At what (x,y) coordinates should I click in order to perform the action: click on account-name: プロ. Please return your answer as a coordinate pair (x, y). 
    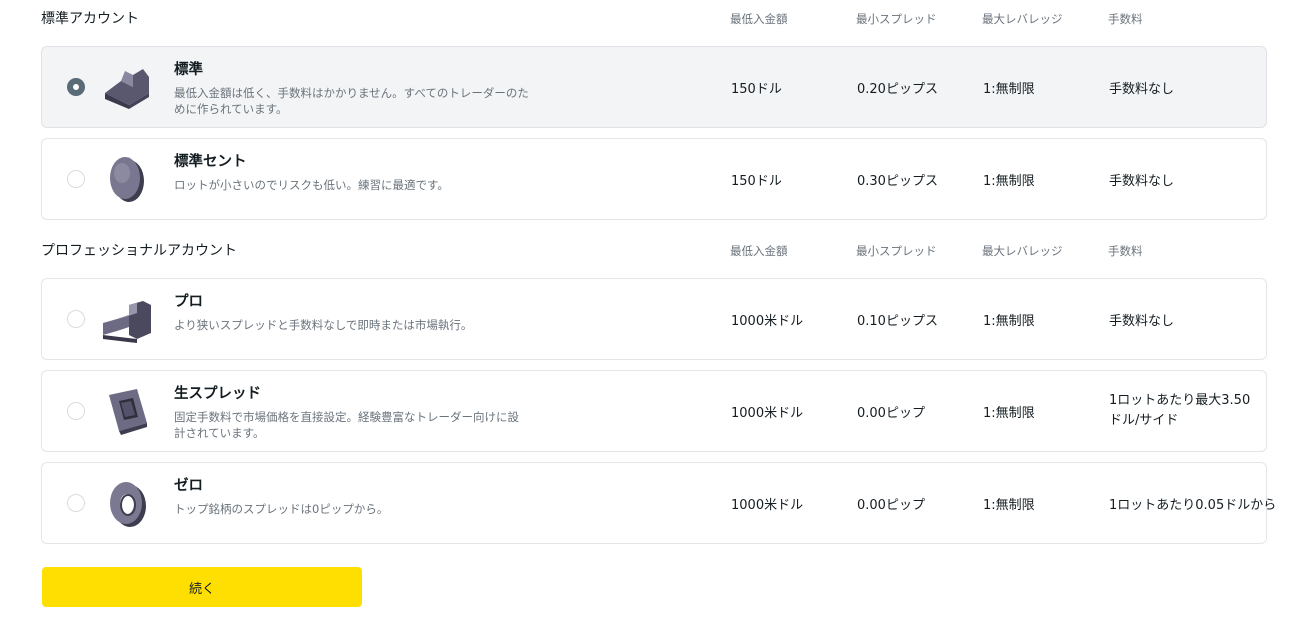
    Looking at the image, I should click on (188, 302).